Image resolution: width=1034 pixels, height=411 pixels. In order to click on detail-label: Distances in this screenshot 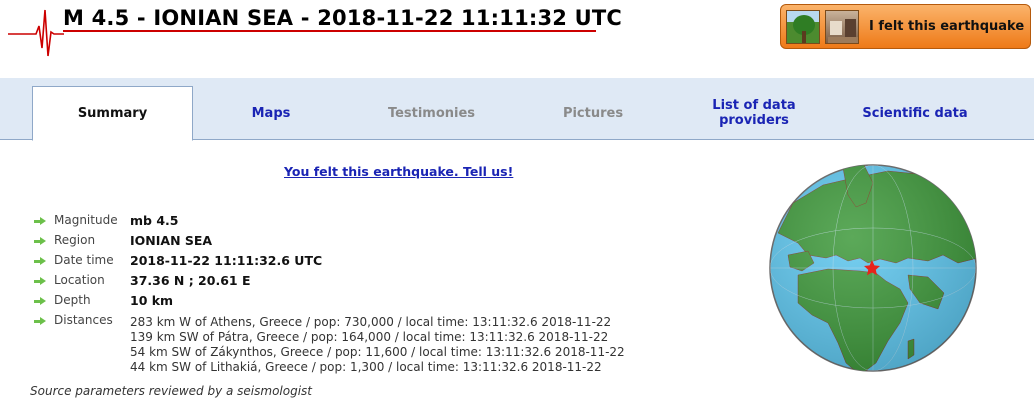, I will do `click(83, 320)`.